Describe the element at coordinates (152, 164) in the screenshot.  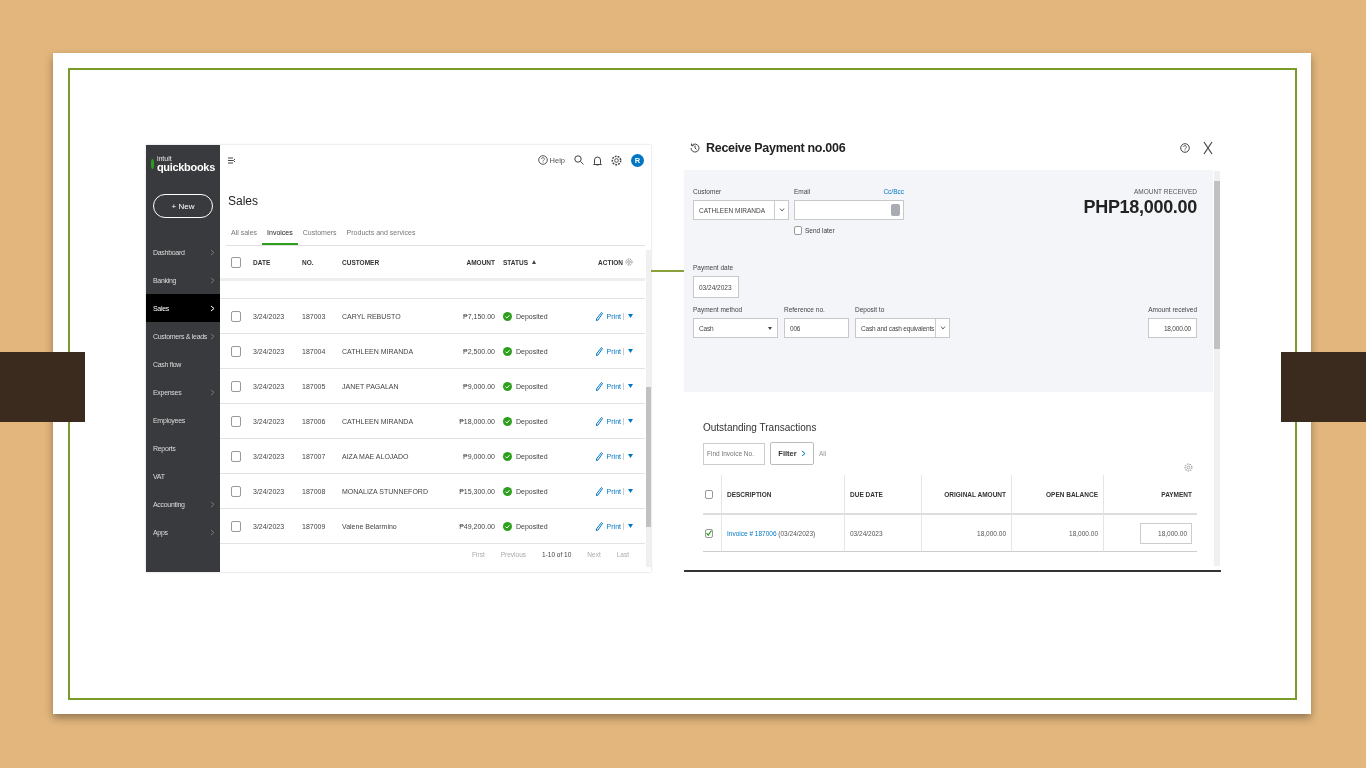
I see `logo-icon` at that location.